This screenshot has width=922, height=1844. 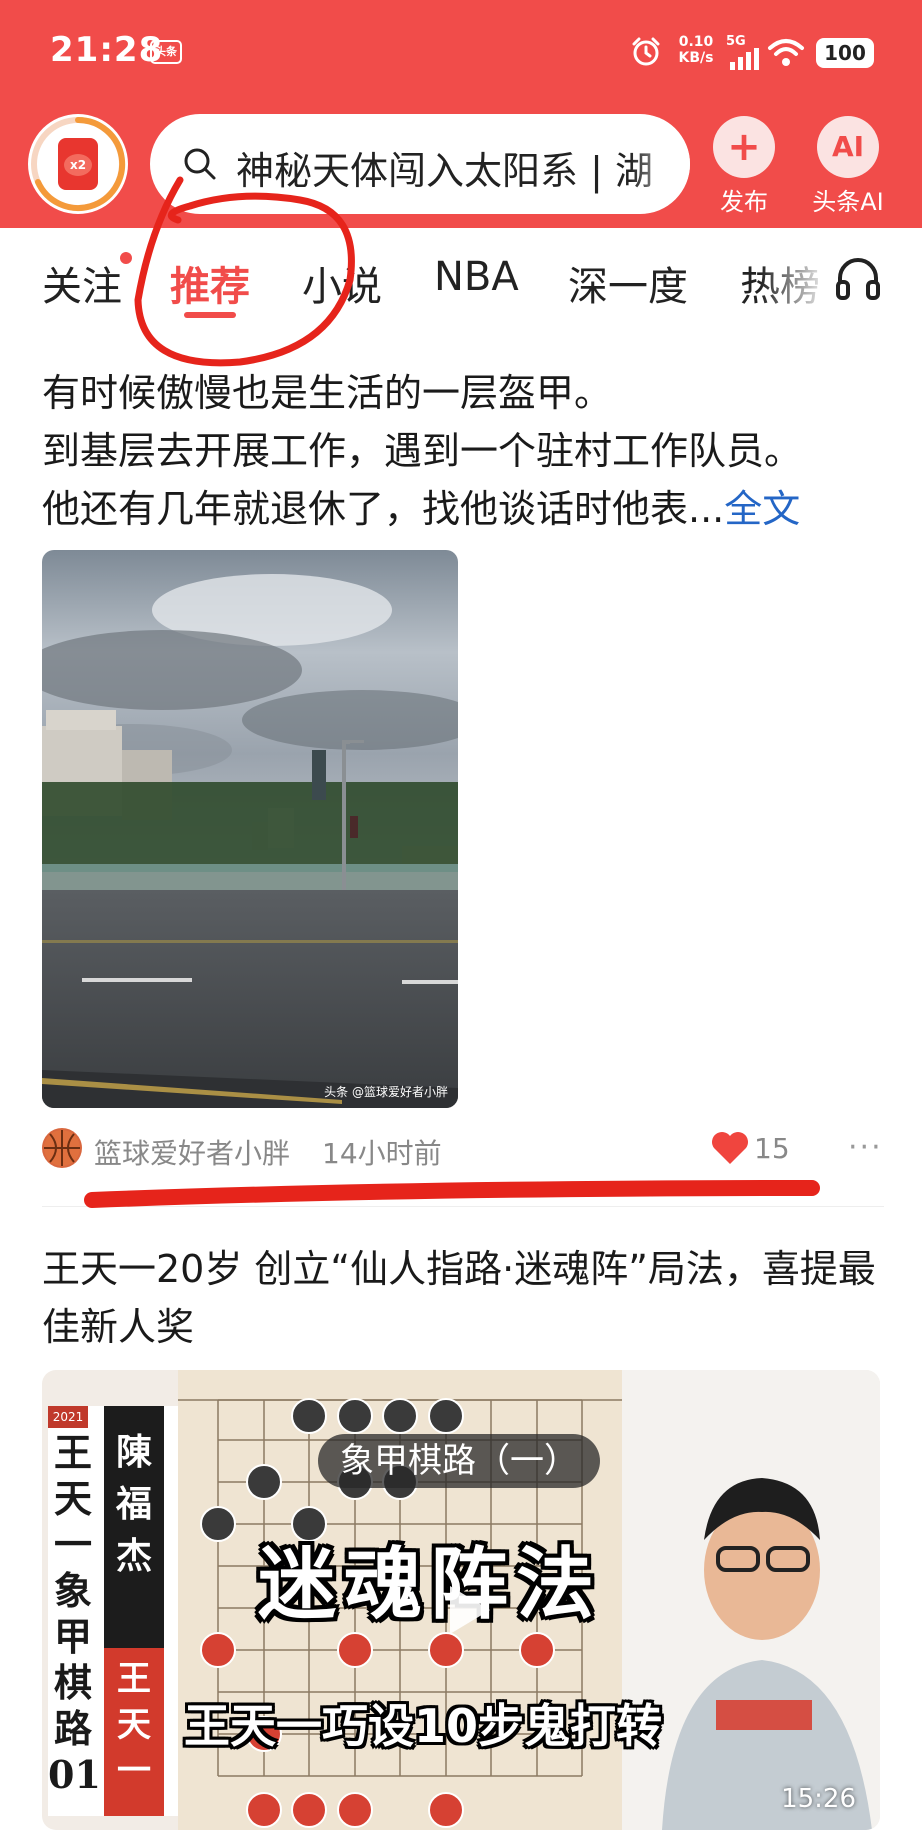 What do you see at coordinates (422, 451) in the screenshot?
I see `post-line: 到基层去开展工作，遇到一个驻村工作队员。` at bounding box center [422, 451].